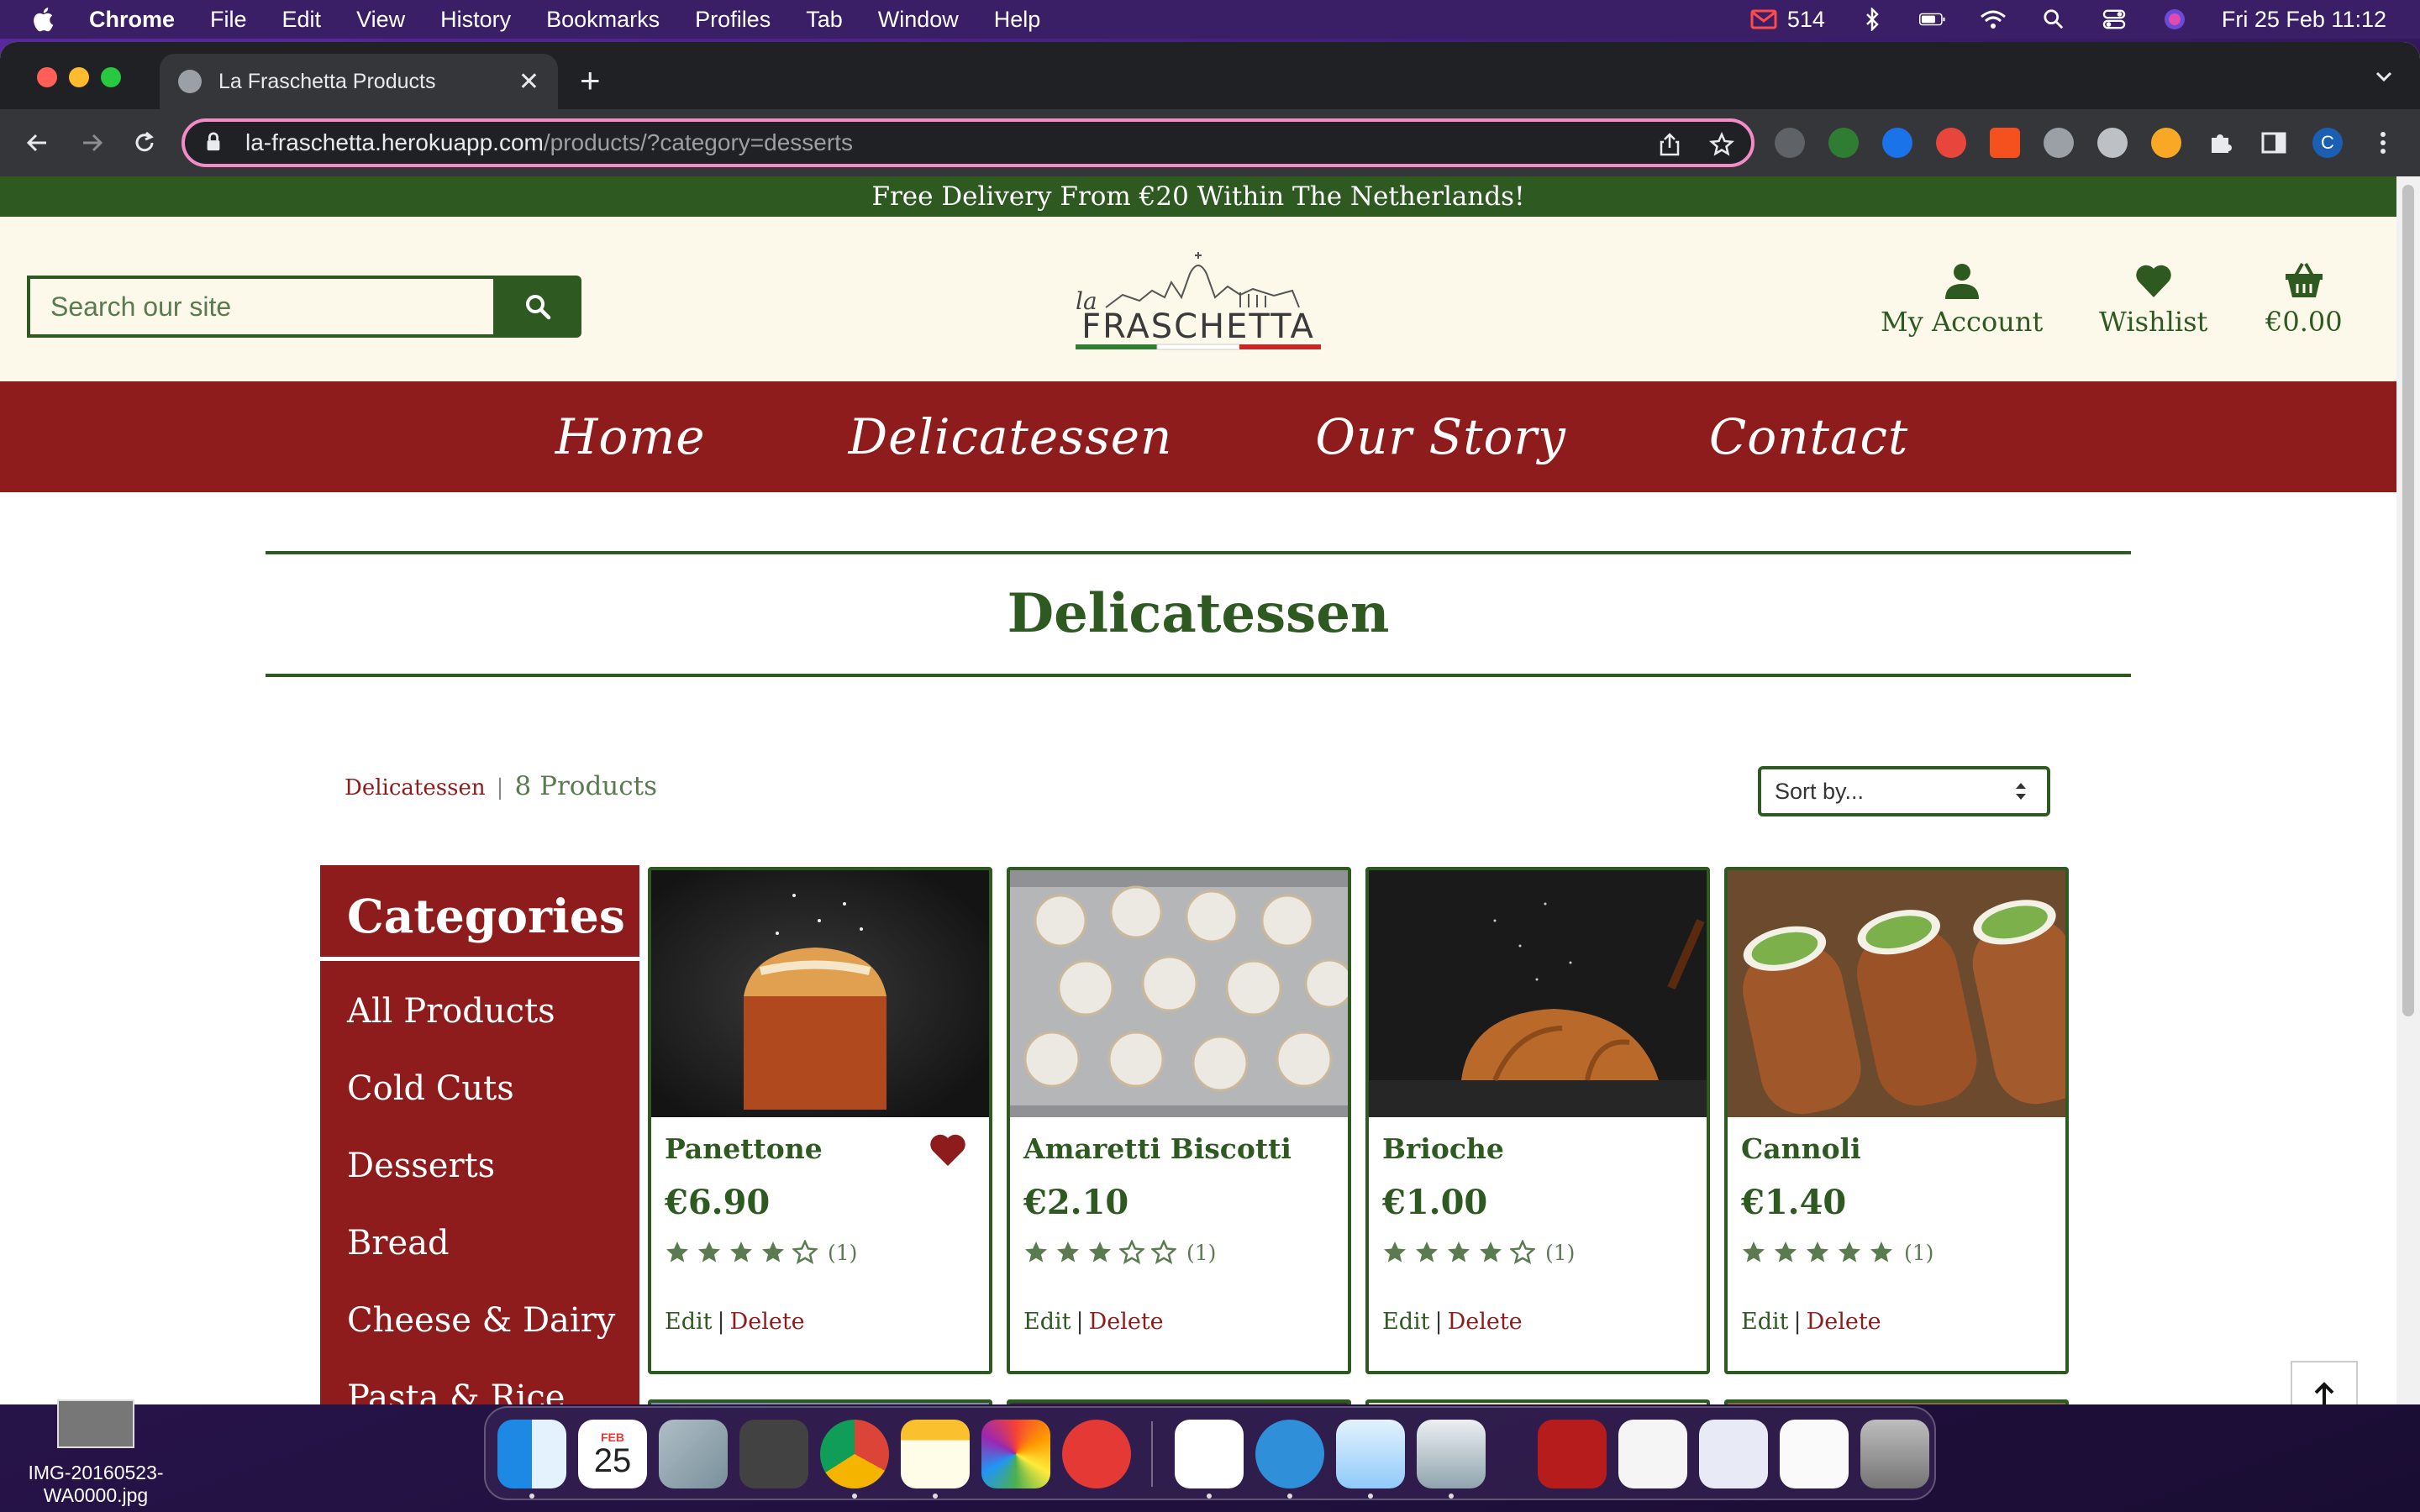  I want to click on product-image-brioche, so click(1538, 993).